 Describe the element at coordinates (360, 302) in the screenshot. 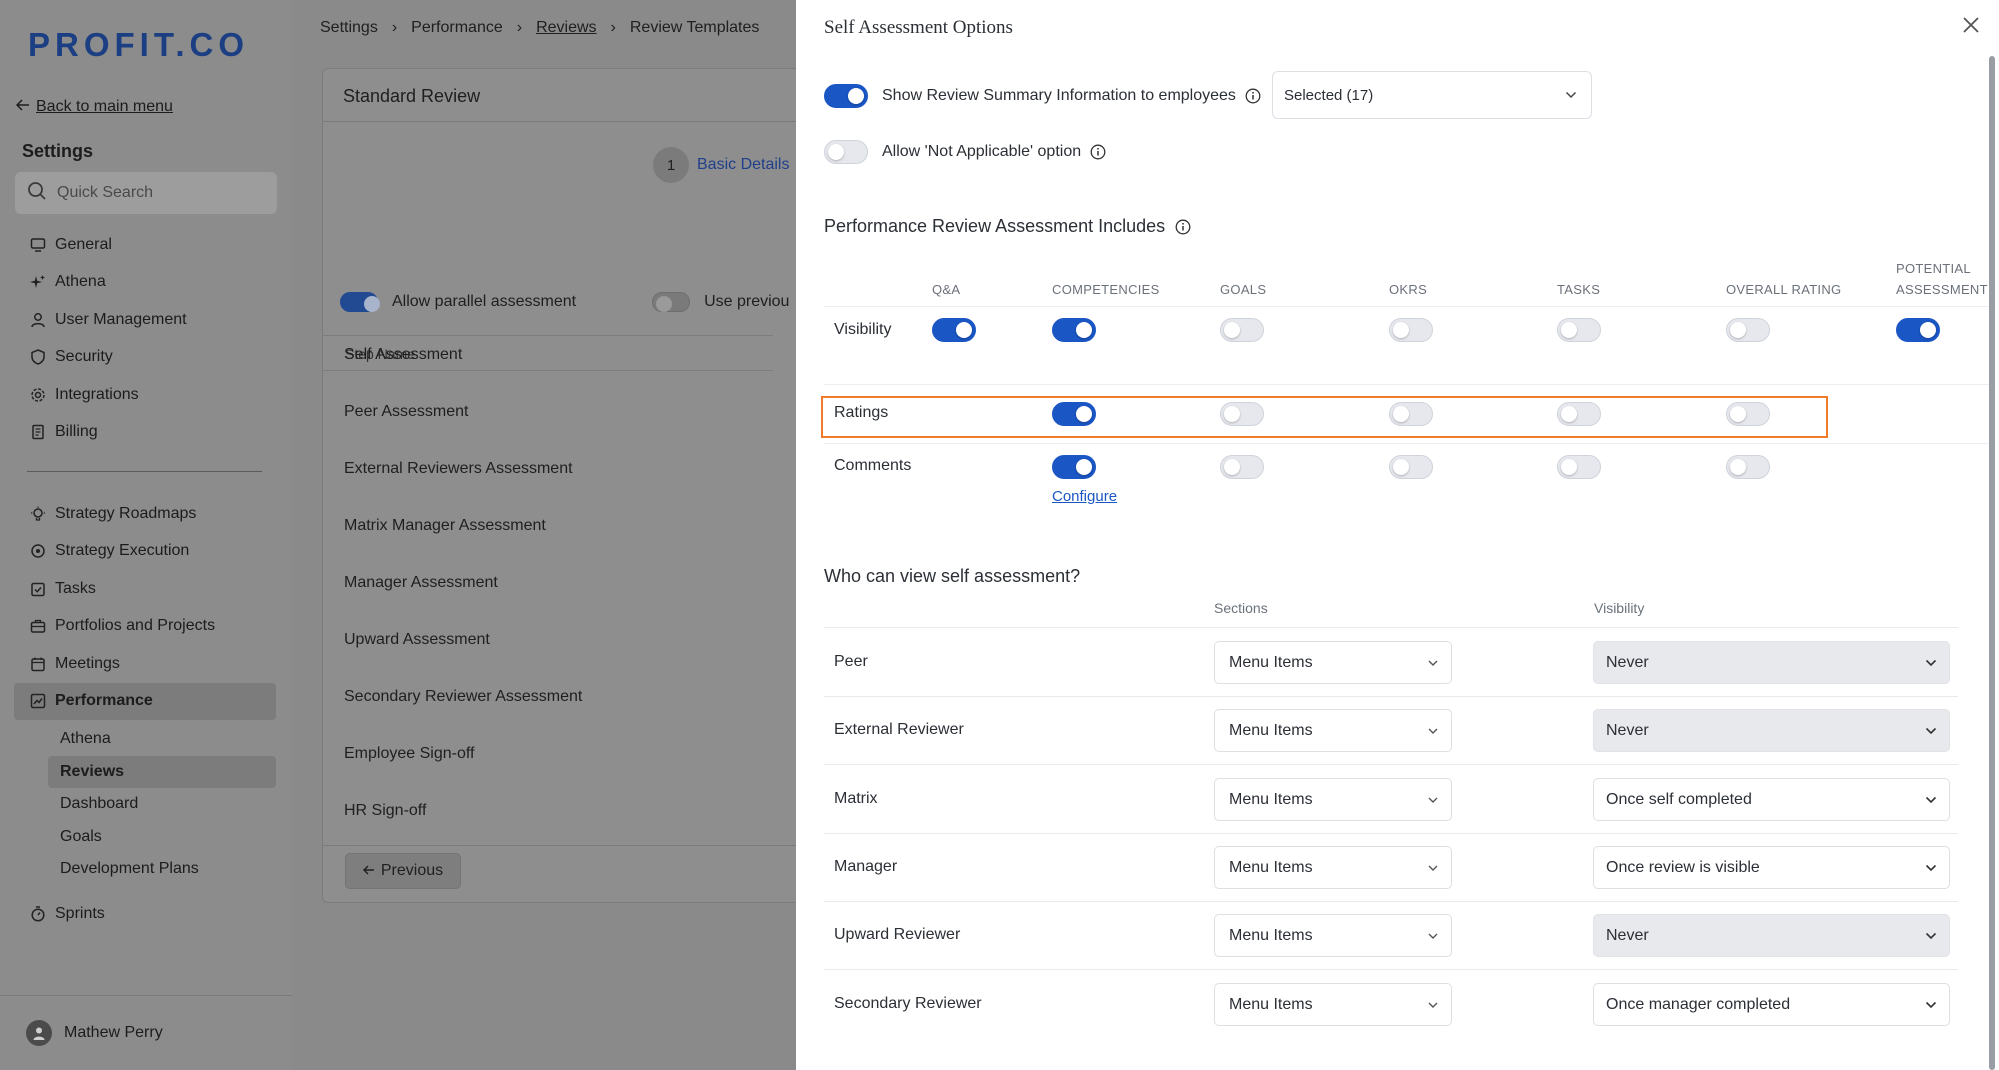

I see `parallel-assessment-toggle` at that location.